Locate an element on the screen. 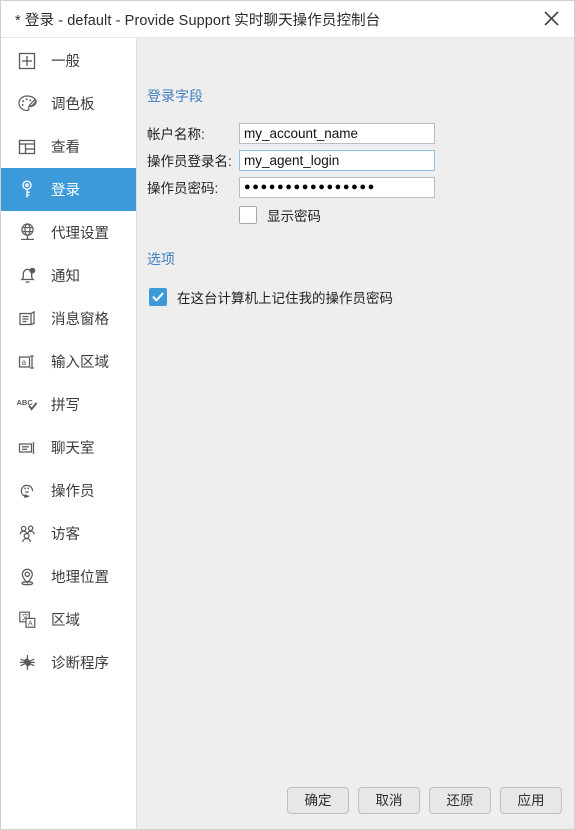 This screenshot has height=830, width=575. options-section-title: 选项 is located at coordinates (161, 259).